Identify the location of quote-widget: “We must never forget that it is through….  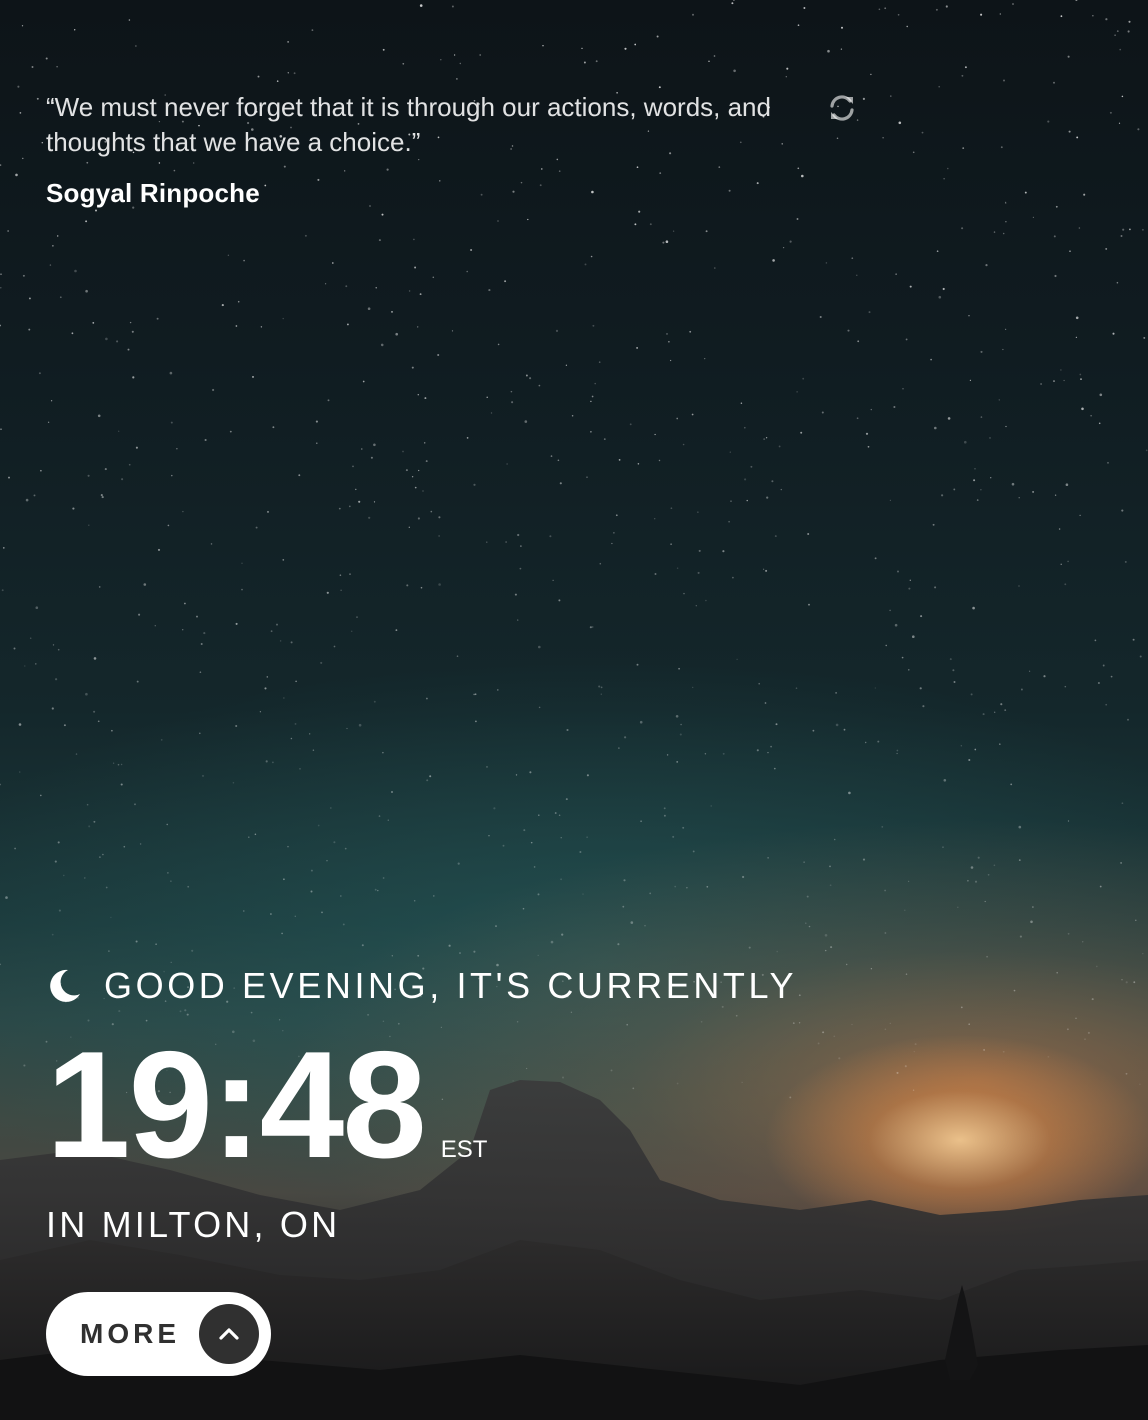
(456, 149).